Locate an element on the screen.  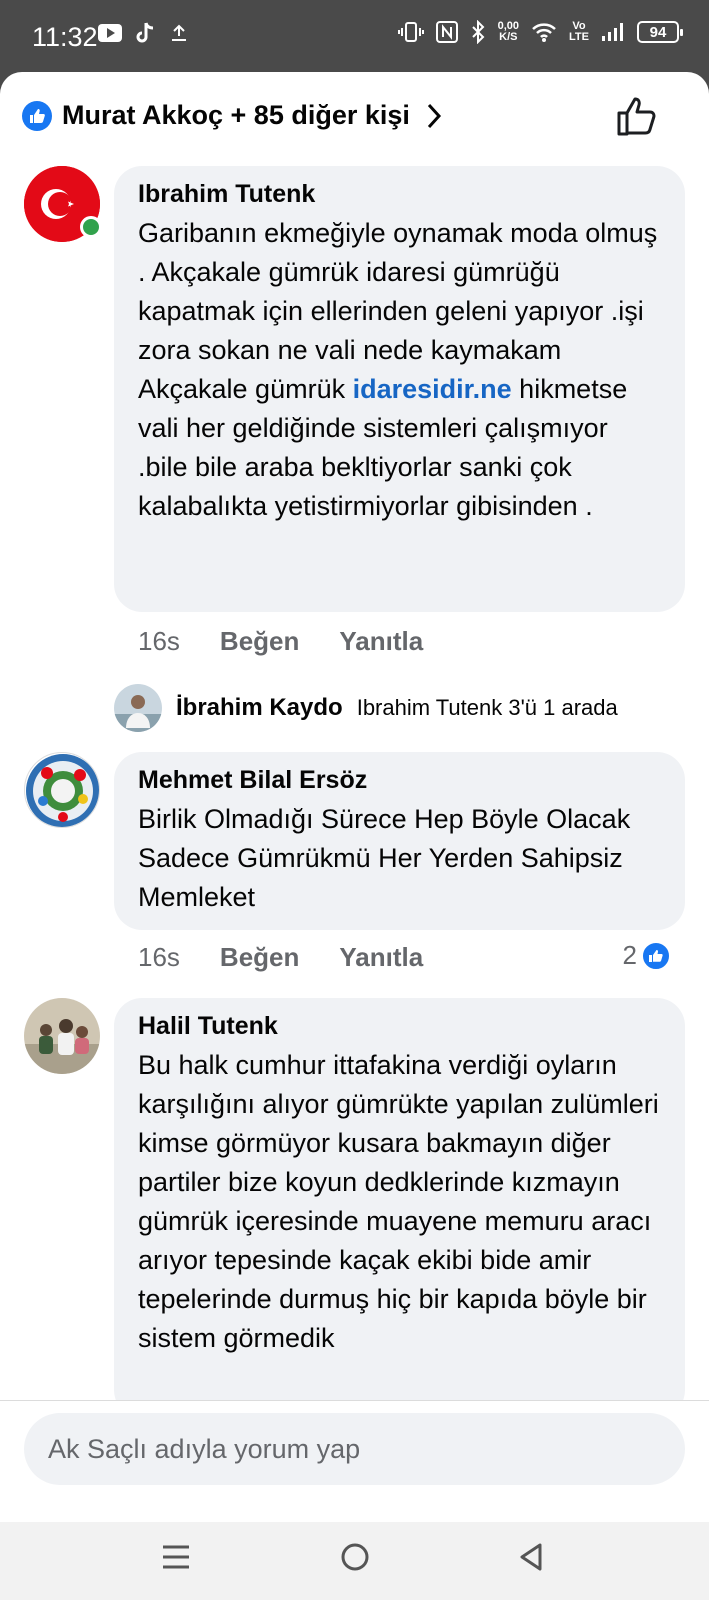
battery-level: 94 is located at coordinates (658, 32).